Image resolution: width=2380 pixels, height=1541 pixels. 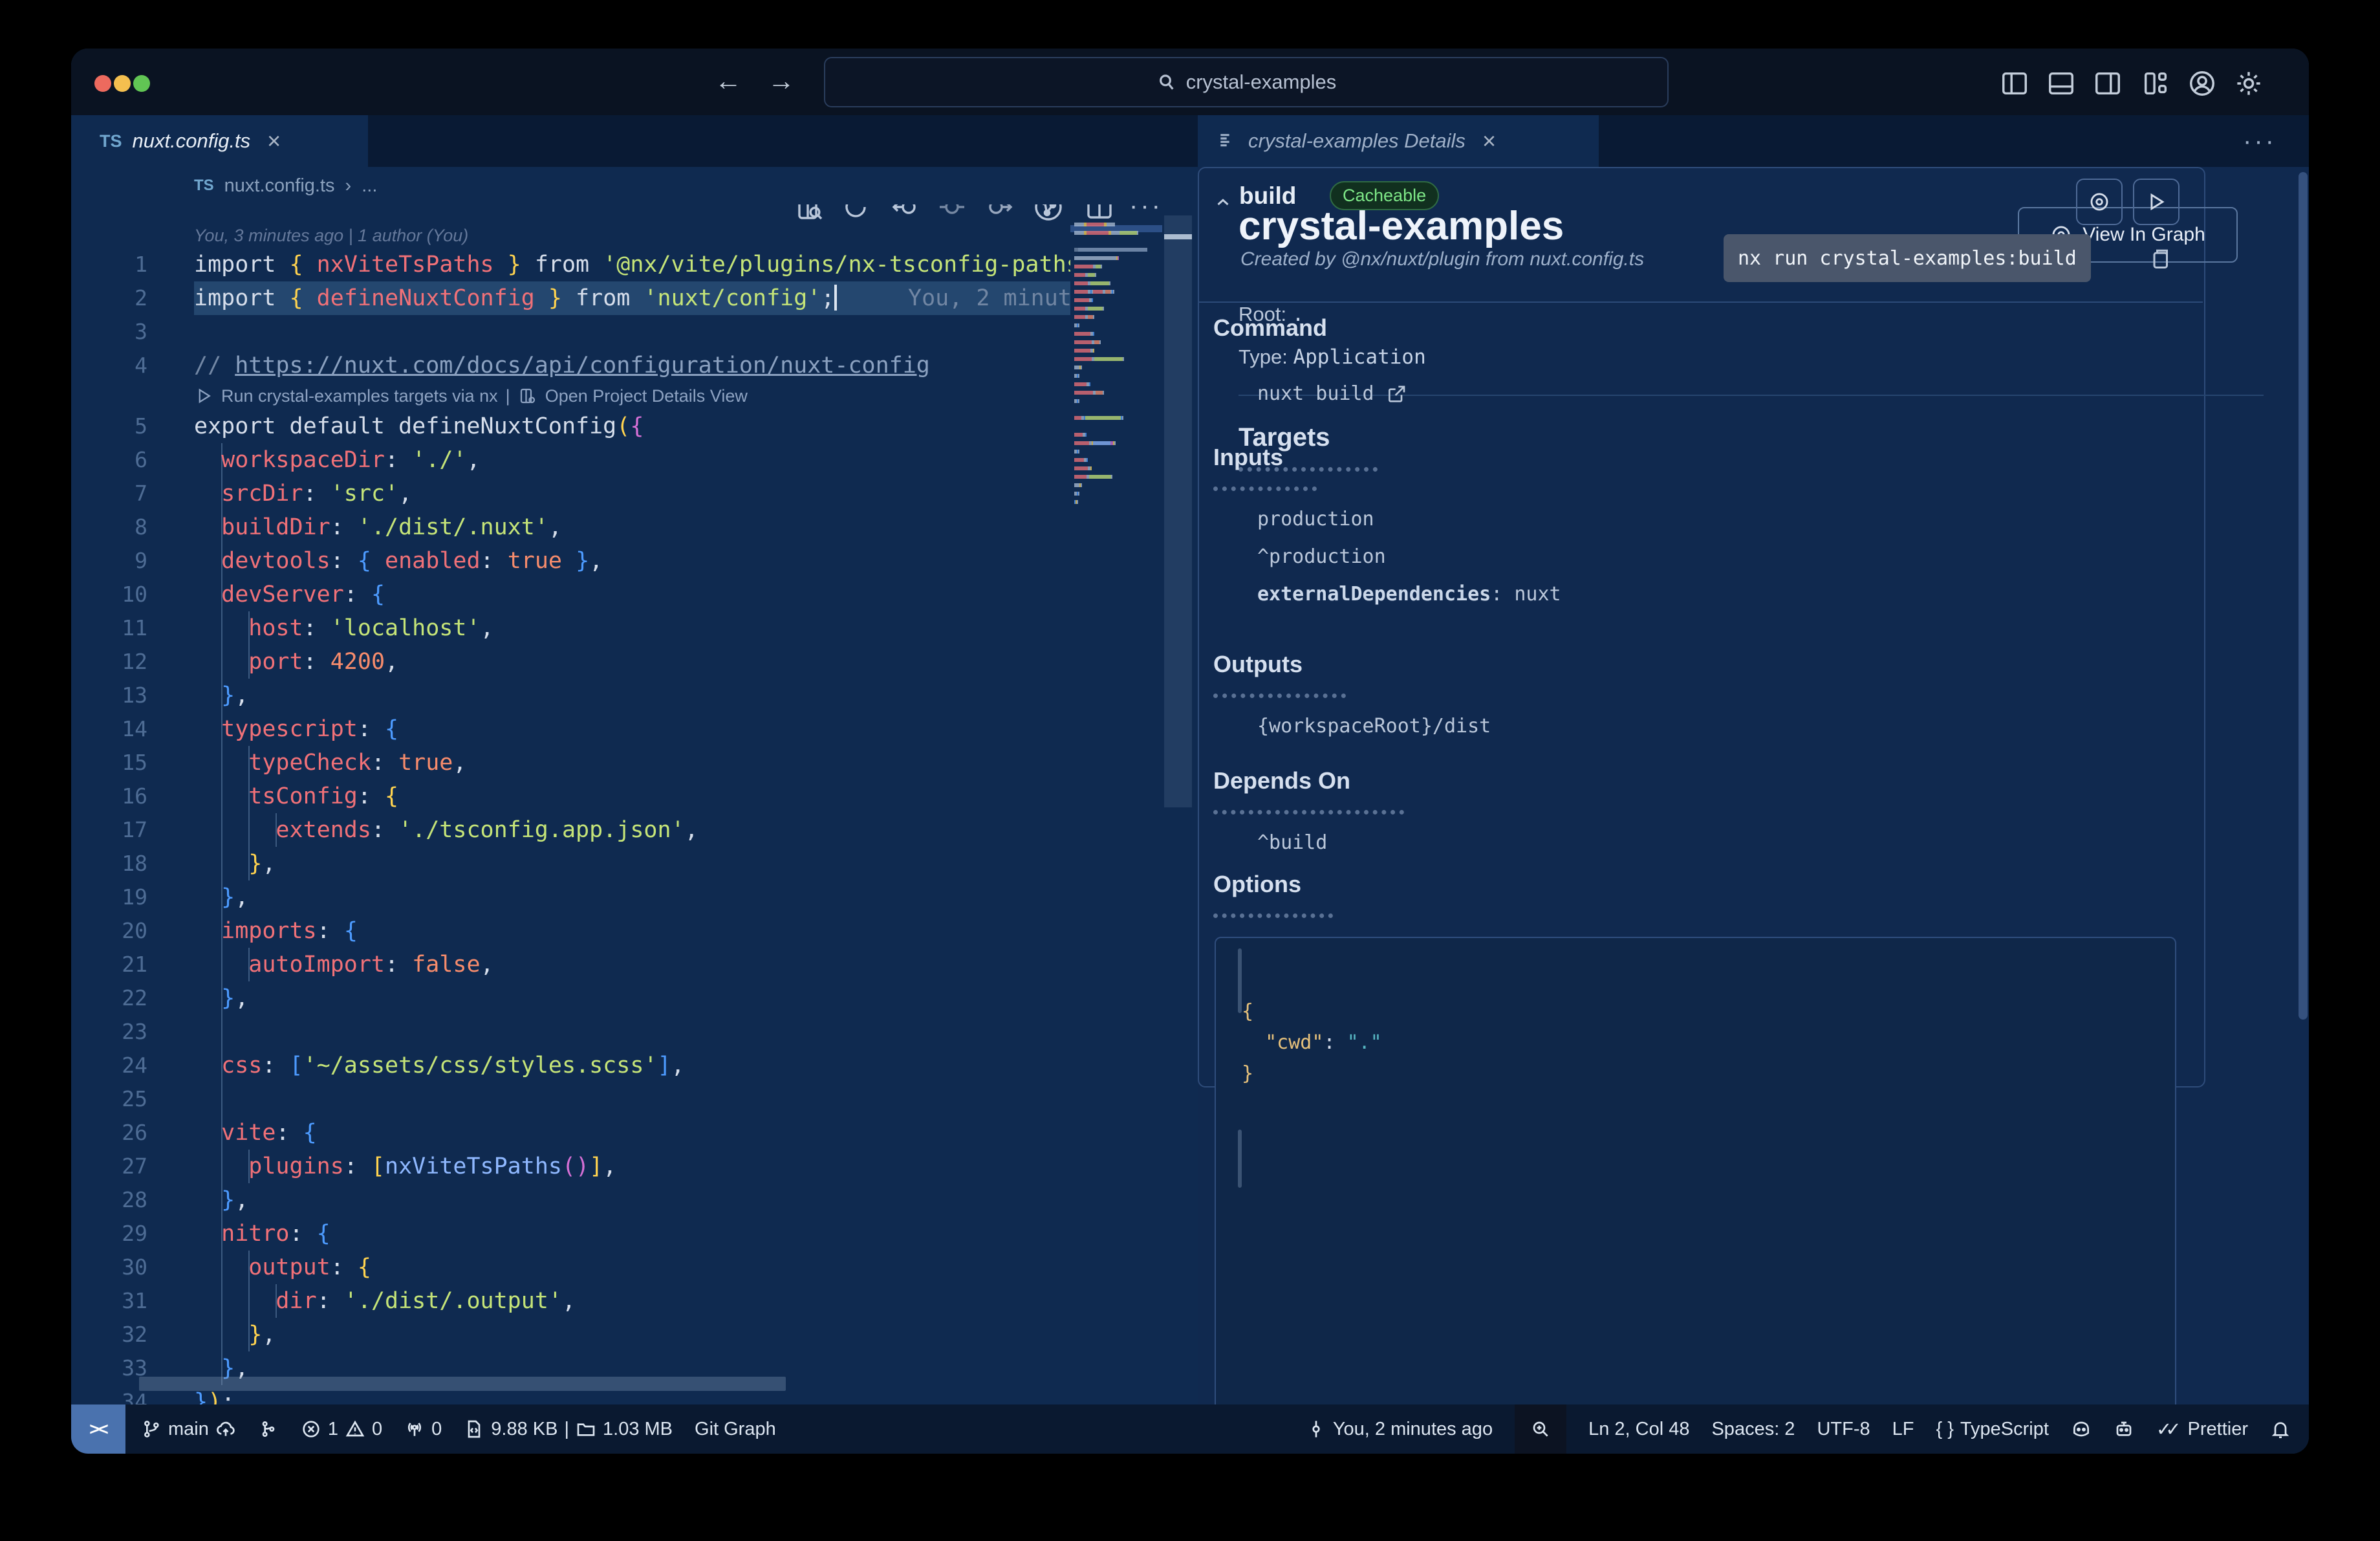 I want to click on line-number: 21, so click(x=134, y=964).